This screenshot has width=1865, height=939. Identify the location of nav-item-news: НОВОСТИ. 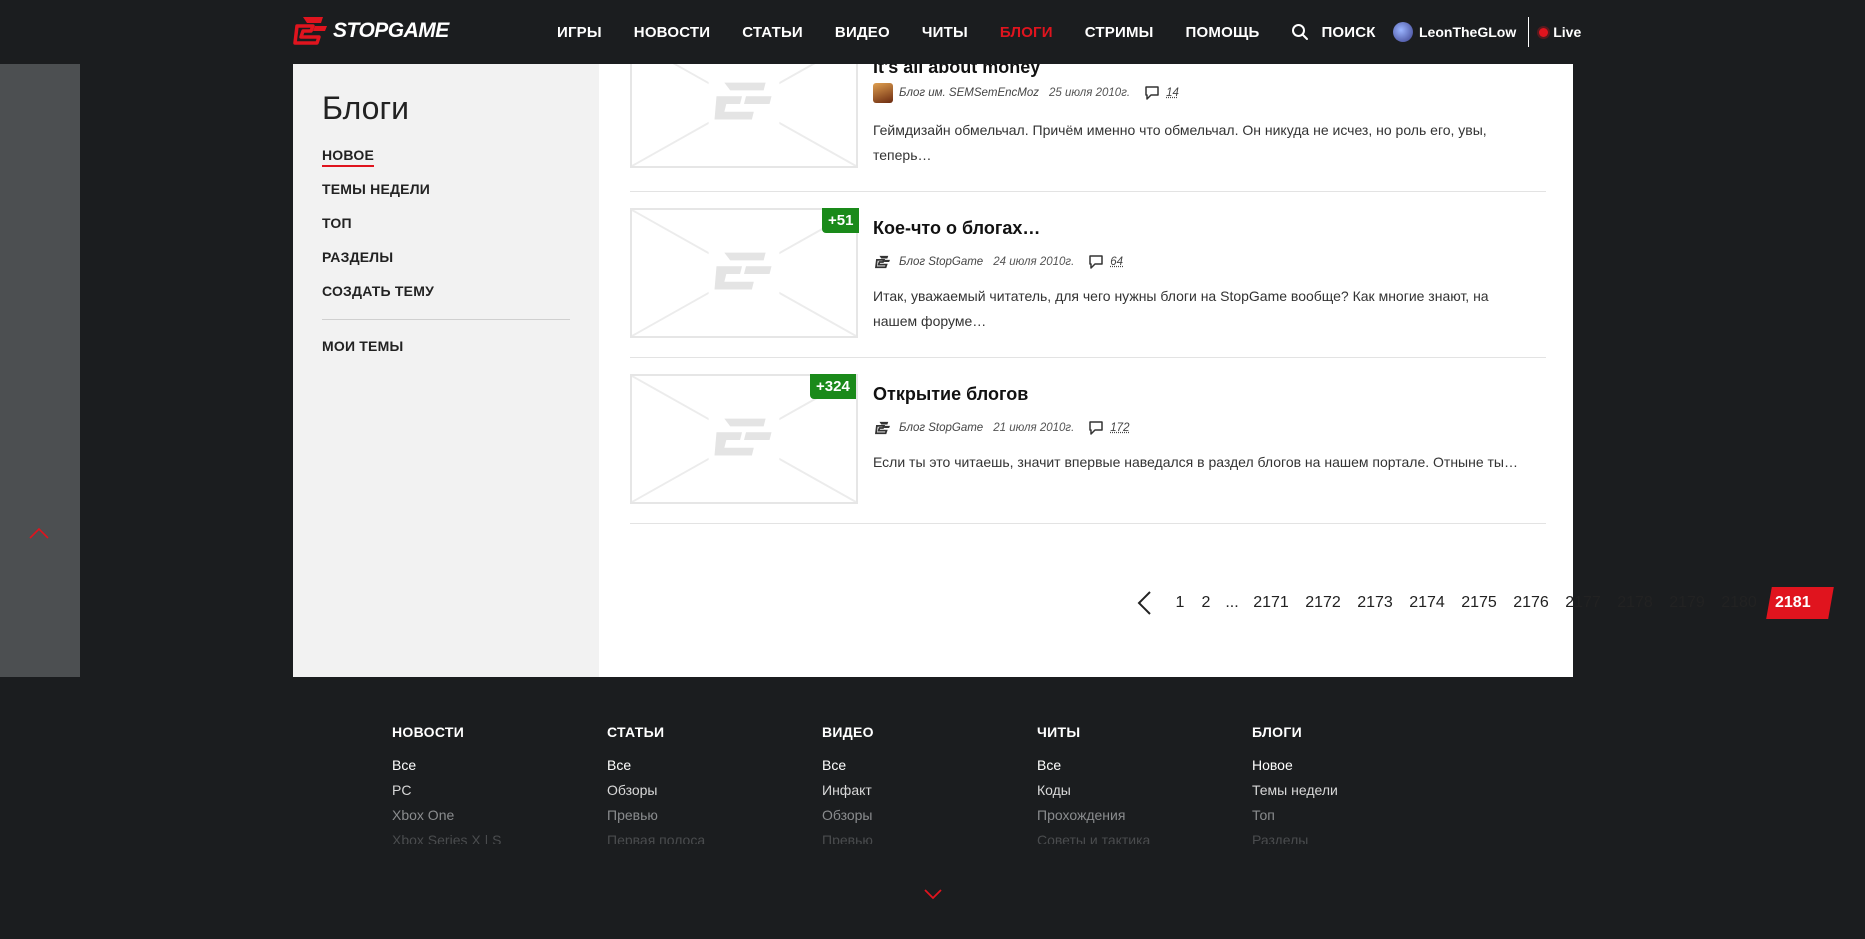
(672, 32).